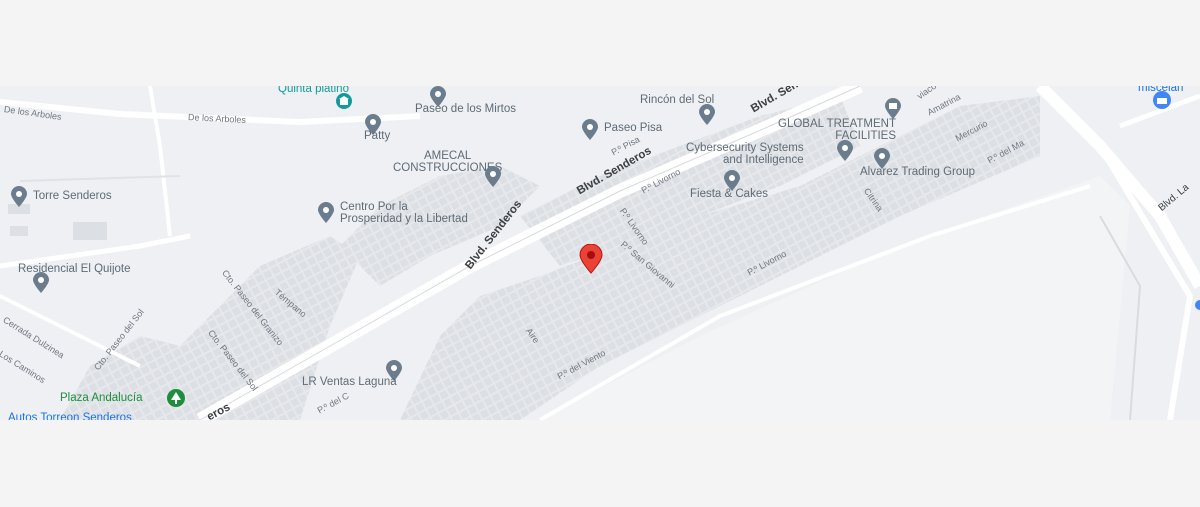  I want to click on pin-paseo-pisa-icon, so click(590, 130).